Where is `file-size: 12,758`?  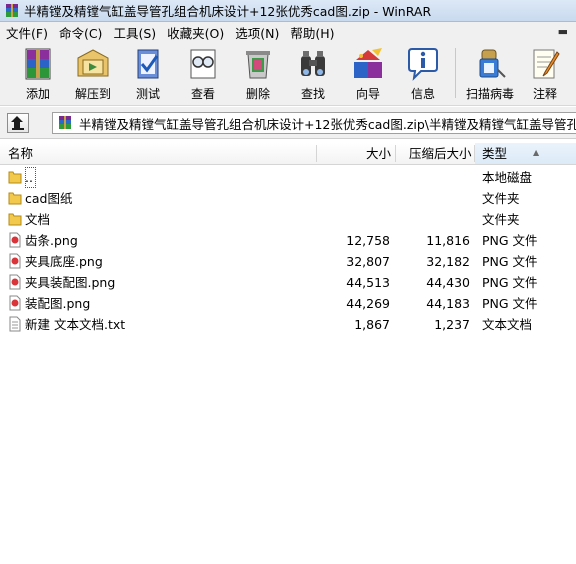
file-size: 12,758 is located at coordinates (368, 240).